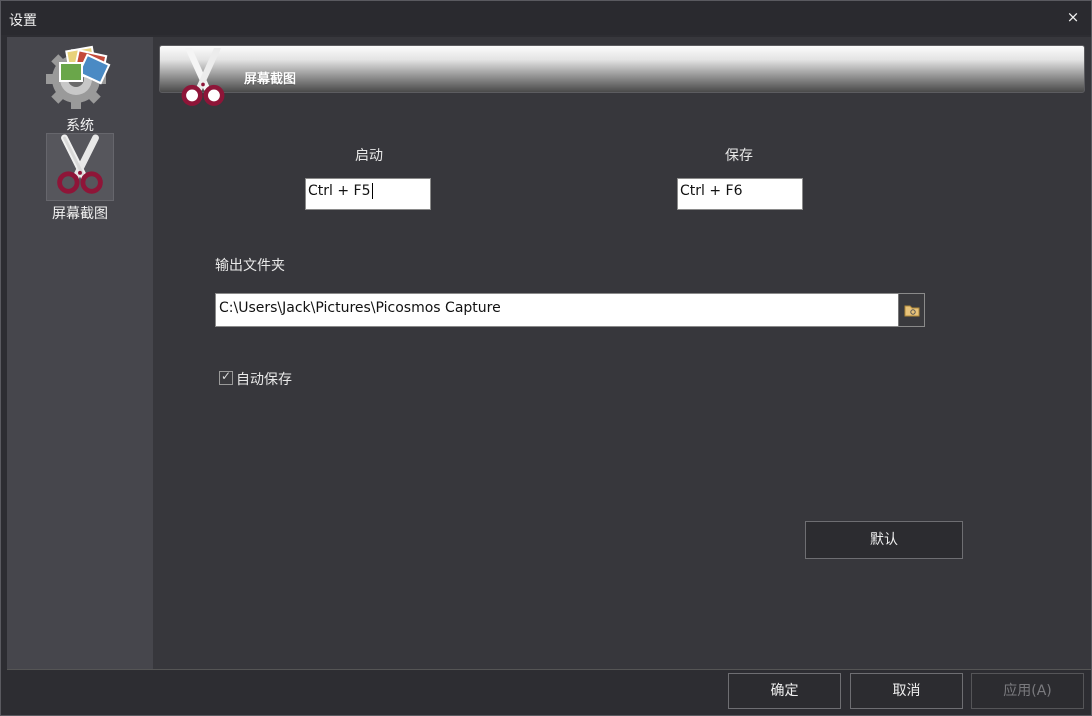  I want to click on save-hotkey-label: 保存, so click(739, 156).